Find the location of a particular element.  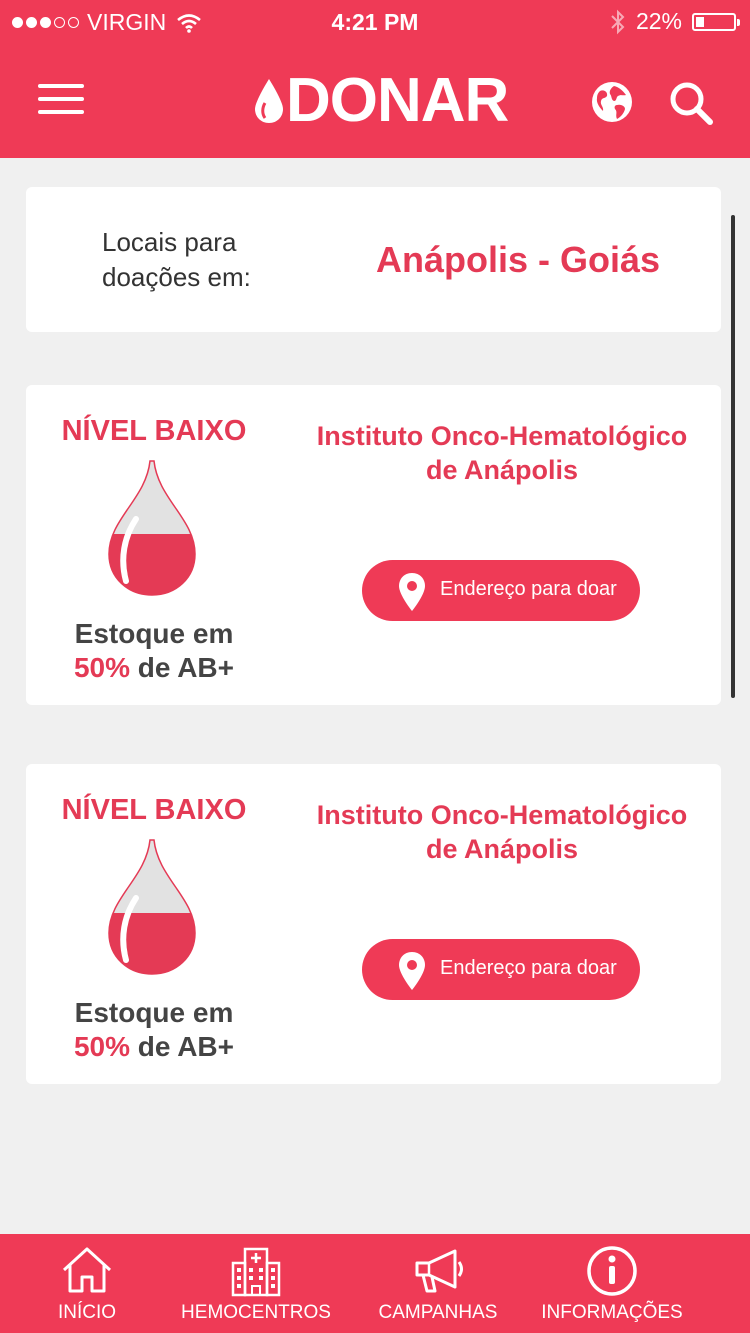

globe-button is located at coordinates (612, 102).